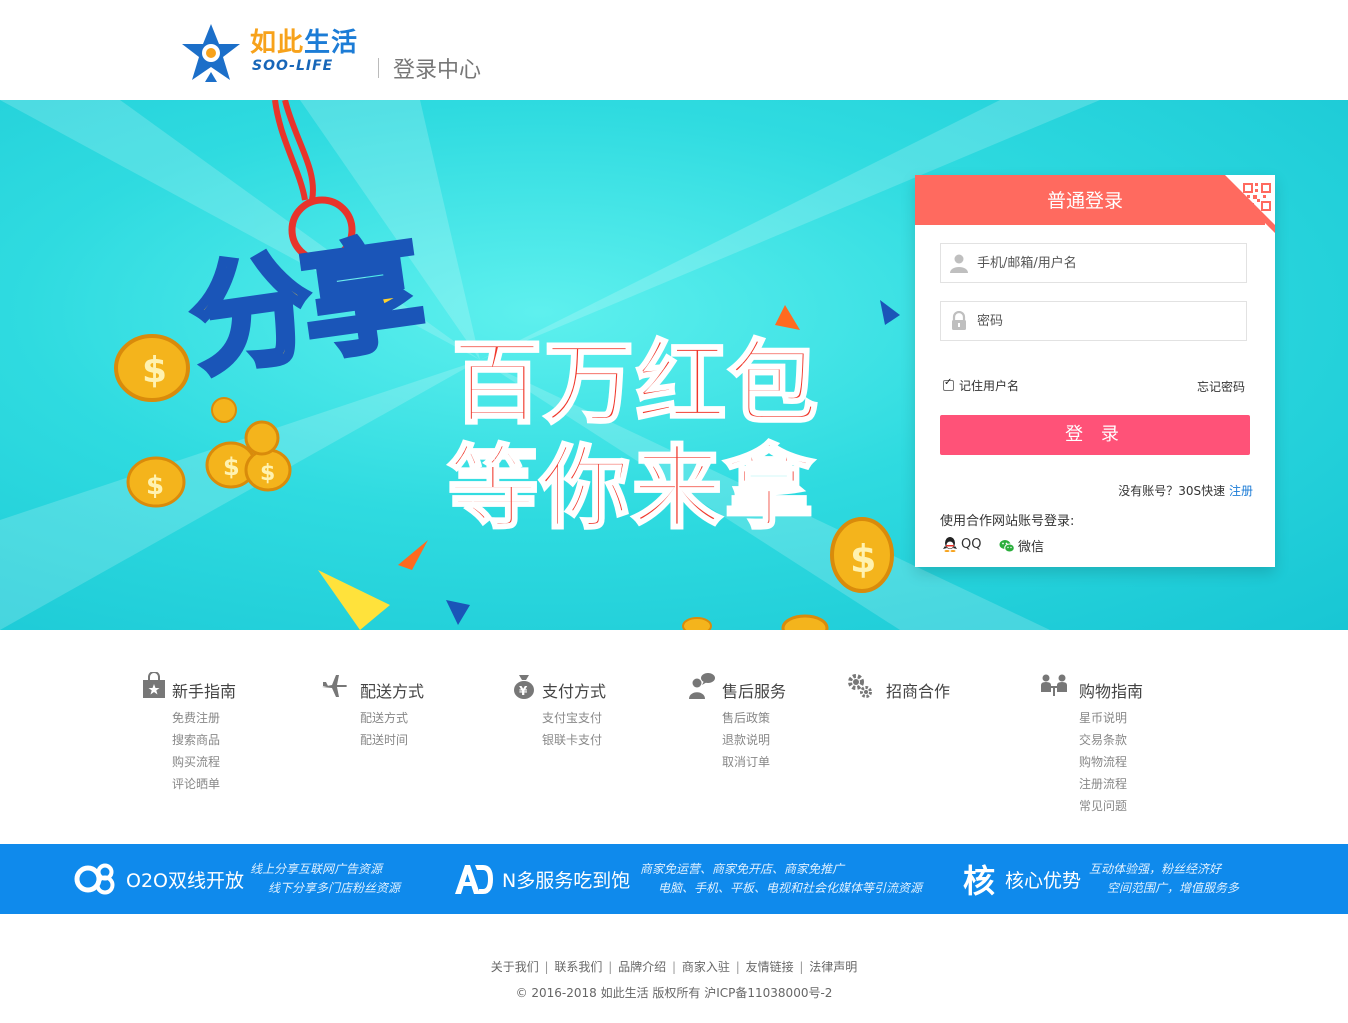 Image resolution: width=1348 pixels, height=1023 pixels. What do you see at coordinates (674, 50) in the screenshot?
I see `header: 如此生活 SOO-LIFE 登录中心` at bounding box center [674, 50].